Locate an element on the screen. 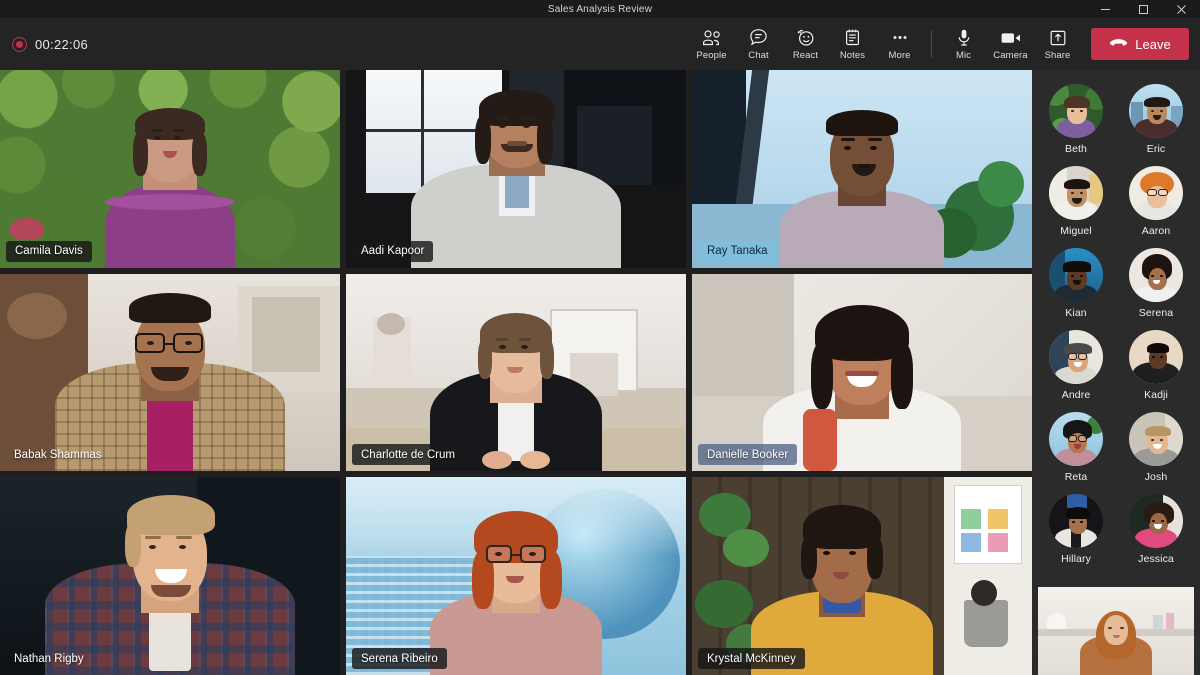 This screenshot has width=1200, height=675. participant-name: Charlotte de Crum is located at coordinates (408, 455).